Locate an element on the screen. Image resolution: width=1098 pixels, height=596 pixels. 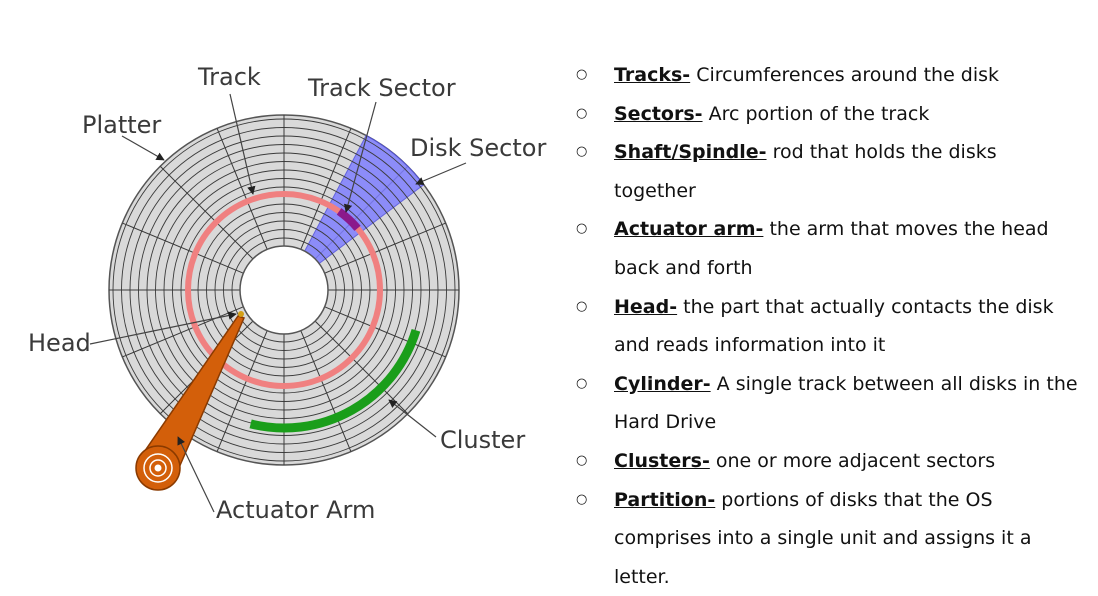
label-disk-sector: Disk Sector is located at coordinates (478, 148).